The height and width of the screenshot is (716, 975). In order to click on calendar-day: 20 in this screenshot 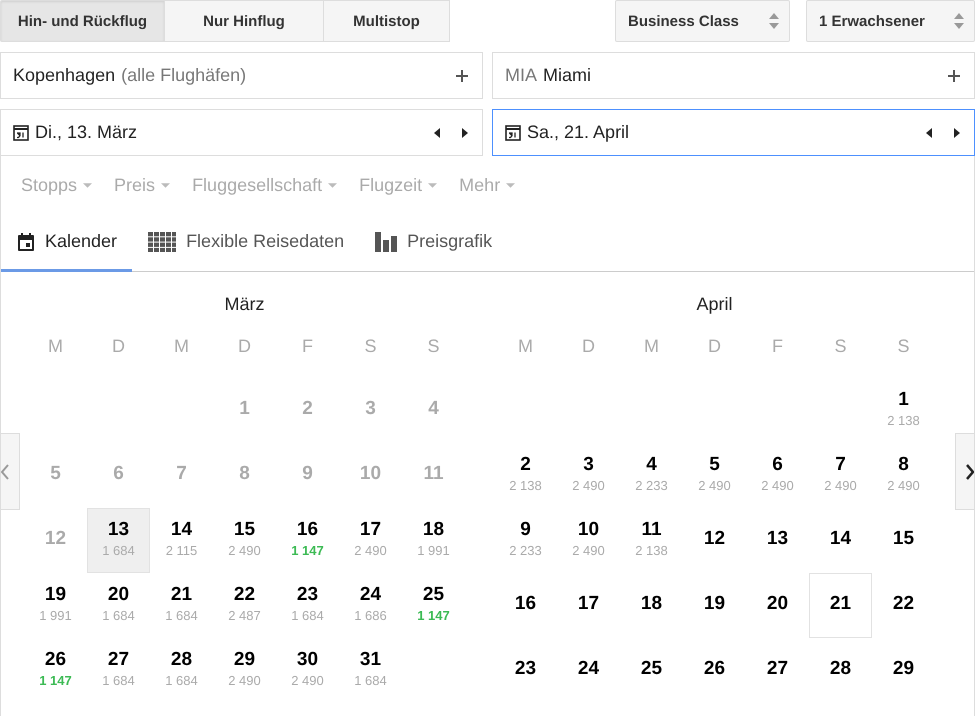, I will do `click(777, 605)`.